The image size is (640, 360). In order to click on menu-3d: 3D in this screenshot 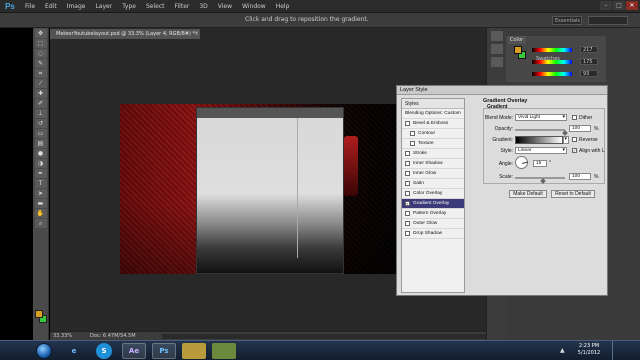, I will do `click(203, 6)`.